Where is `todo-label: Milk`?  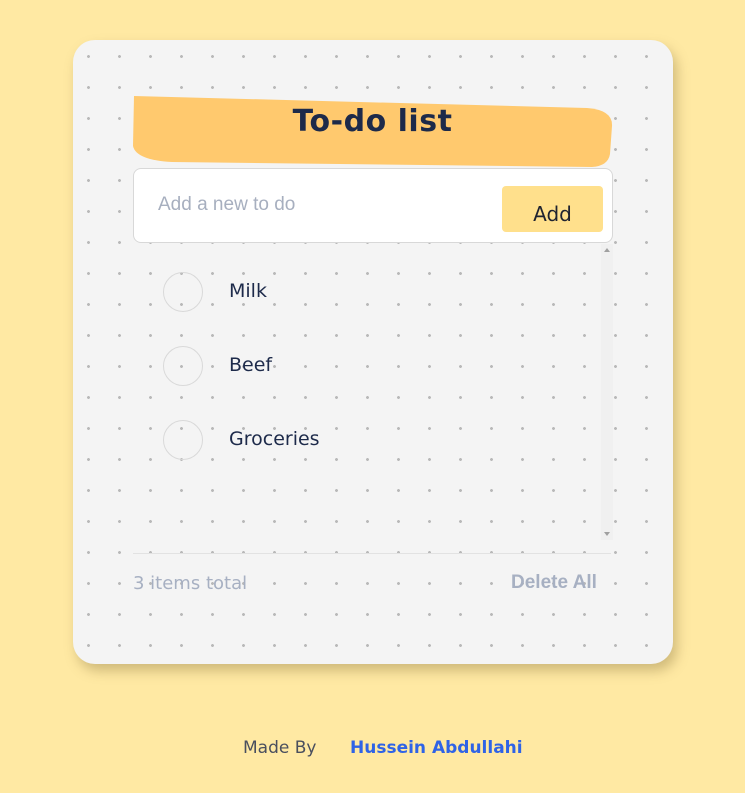
todo-label: Milk is located at coordinates (248, 291).